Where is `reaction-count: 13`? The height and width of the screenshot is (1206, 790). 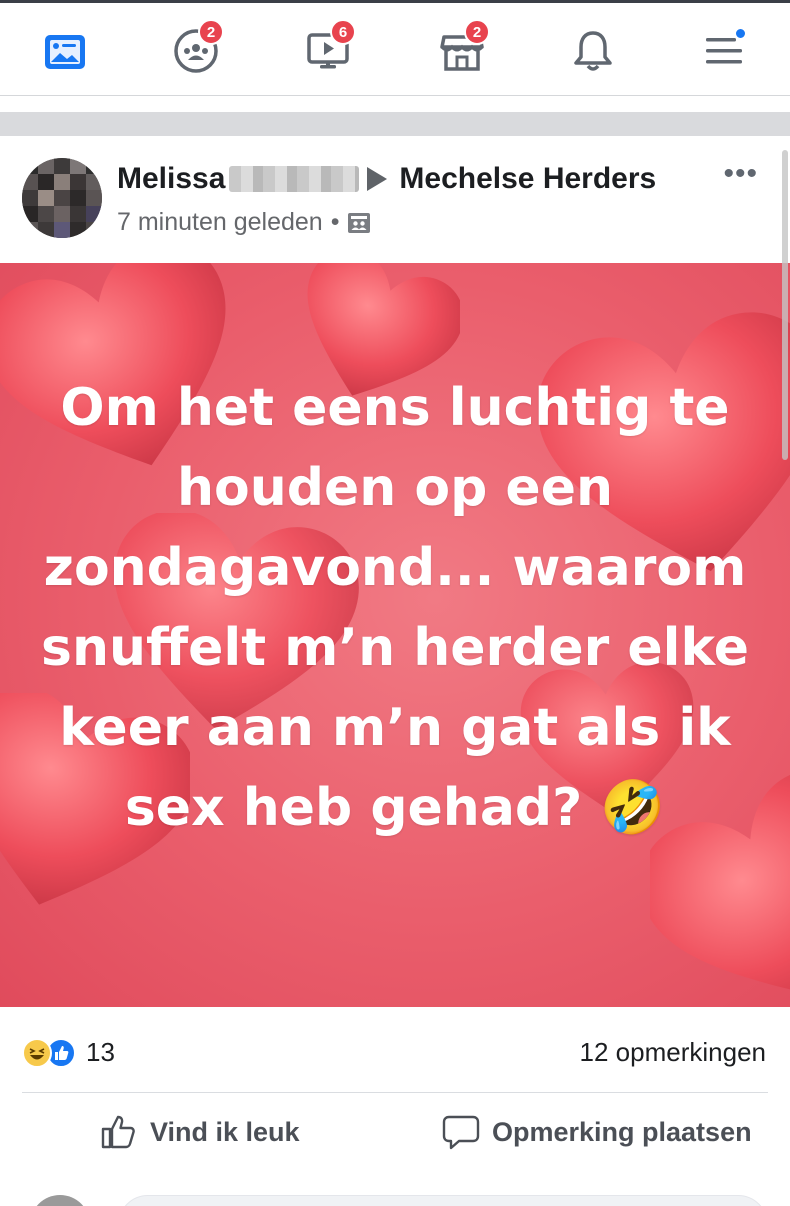 reaction-count: 13 is located at coordinates (100, 1052).